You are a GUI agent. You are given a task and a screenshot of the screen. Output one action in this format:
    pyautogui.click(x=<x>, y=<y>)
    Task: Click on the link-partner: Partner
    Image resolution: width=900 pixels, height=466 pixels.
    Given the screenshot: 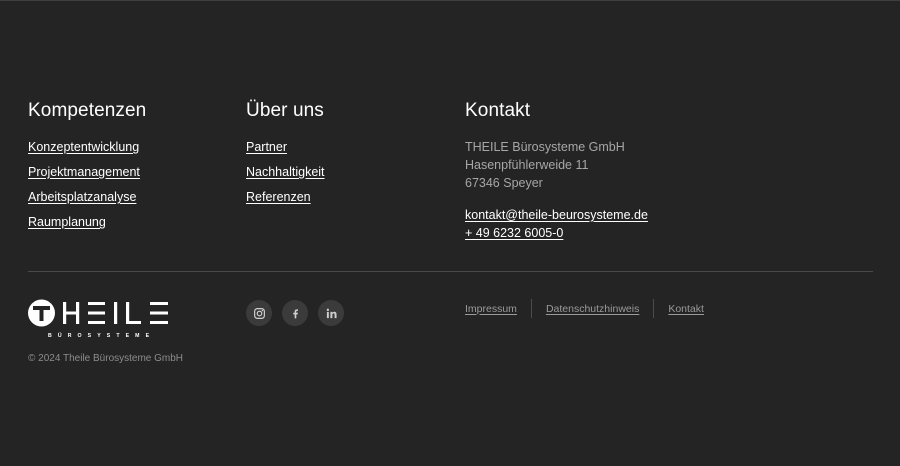 What is the action you would take?
    pyautogui.click(x=266, y=147)
    